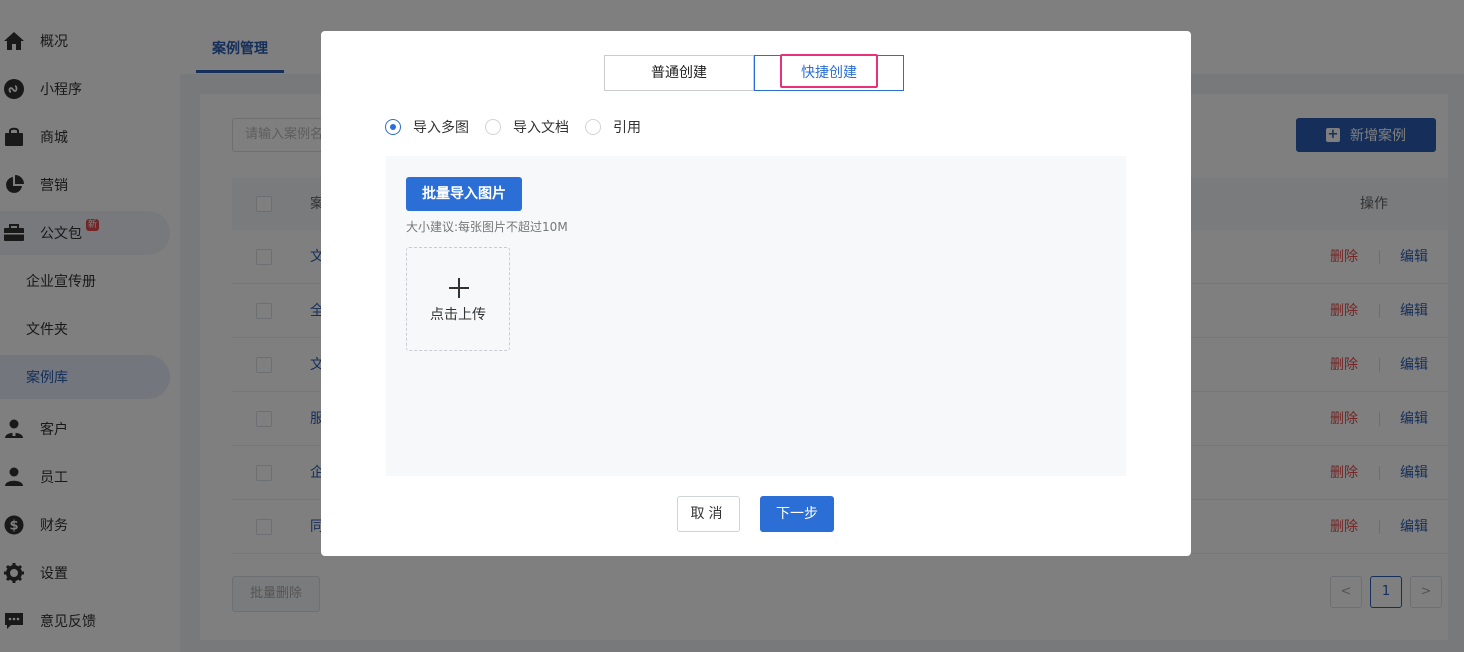 The width and height of the screenshot is (1464, 652). What do you see at coordinates (797, 514) in the screenshot?
I see `next-step-button: 下一步` at bounding box center [797, 514].